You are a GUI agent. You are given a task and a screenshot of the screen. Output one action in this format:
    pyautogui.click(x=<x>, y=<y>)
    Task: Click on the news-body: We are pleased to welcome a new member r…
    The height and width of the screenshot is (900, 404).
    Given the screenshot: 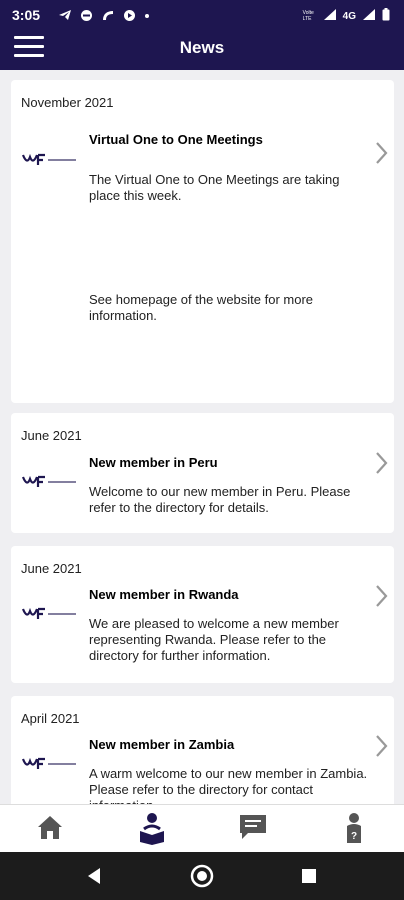 What is the action you would take?
    pyautogui.click(x=214, y=639)
    